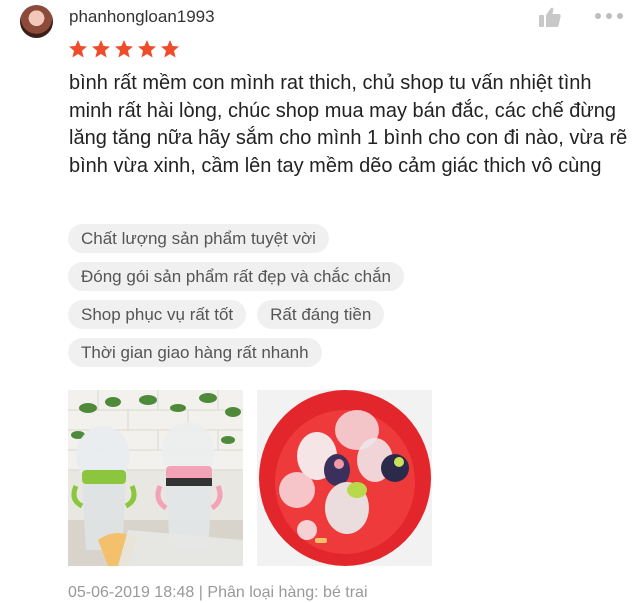  What do you see at coordinates (344, 478) in the screenshot?
I see `review-photo-basin` at bounding box center [344, 478].